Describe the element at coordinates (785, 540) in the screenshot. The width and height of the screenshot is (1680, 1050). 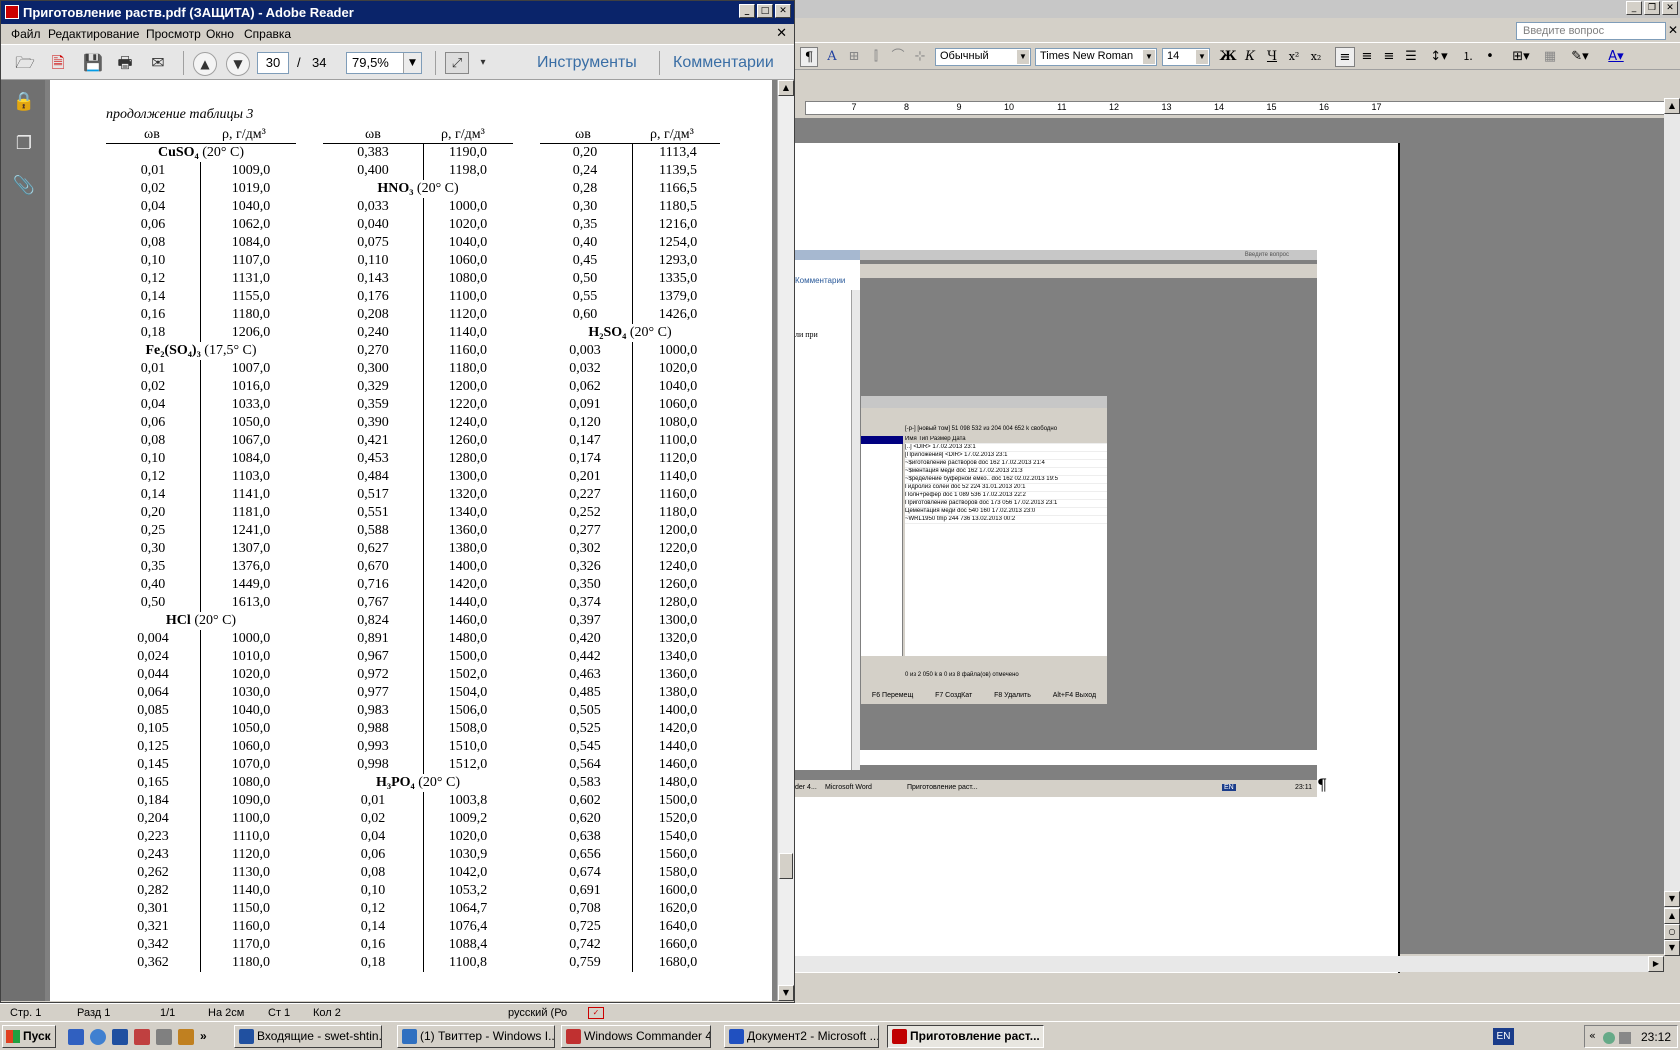
I see `adobe-vertical-scrollbar: ▲ ▼` at that location.